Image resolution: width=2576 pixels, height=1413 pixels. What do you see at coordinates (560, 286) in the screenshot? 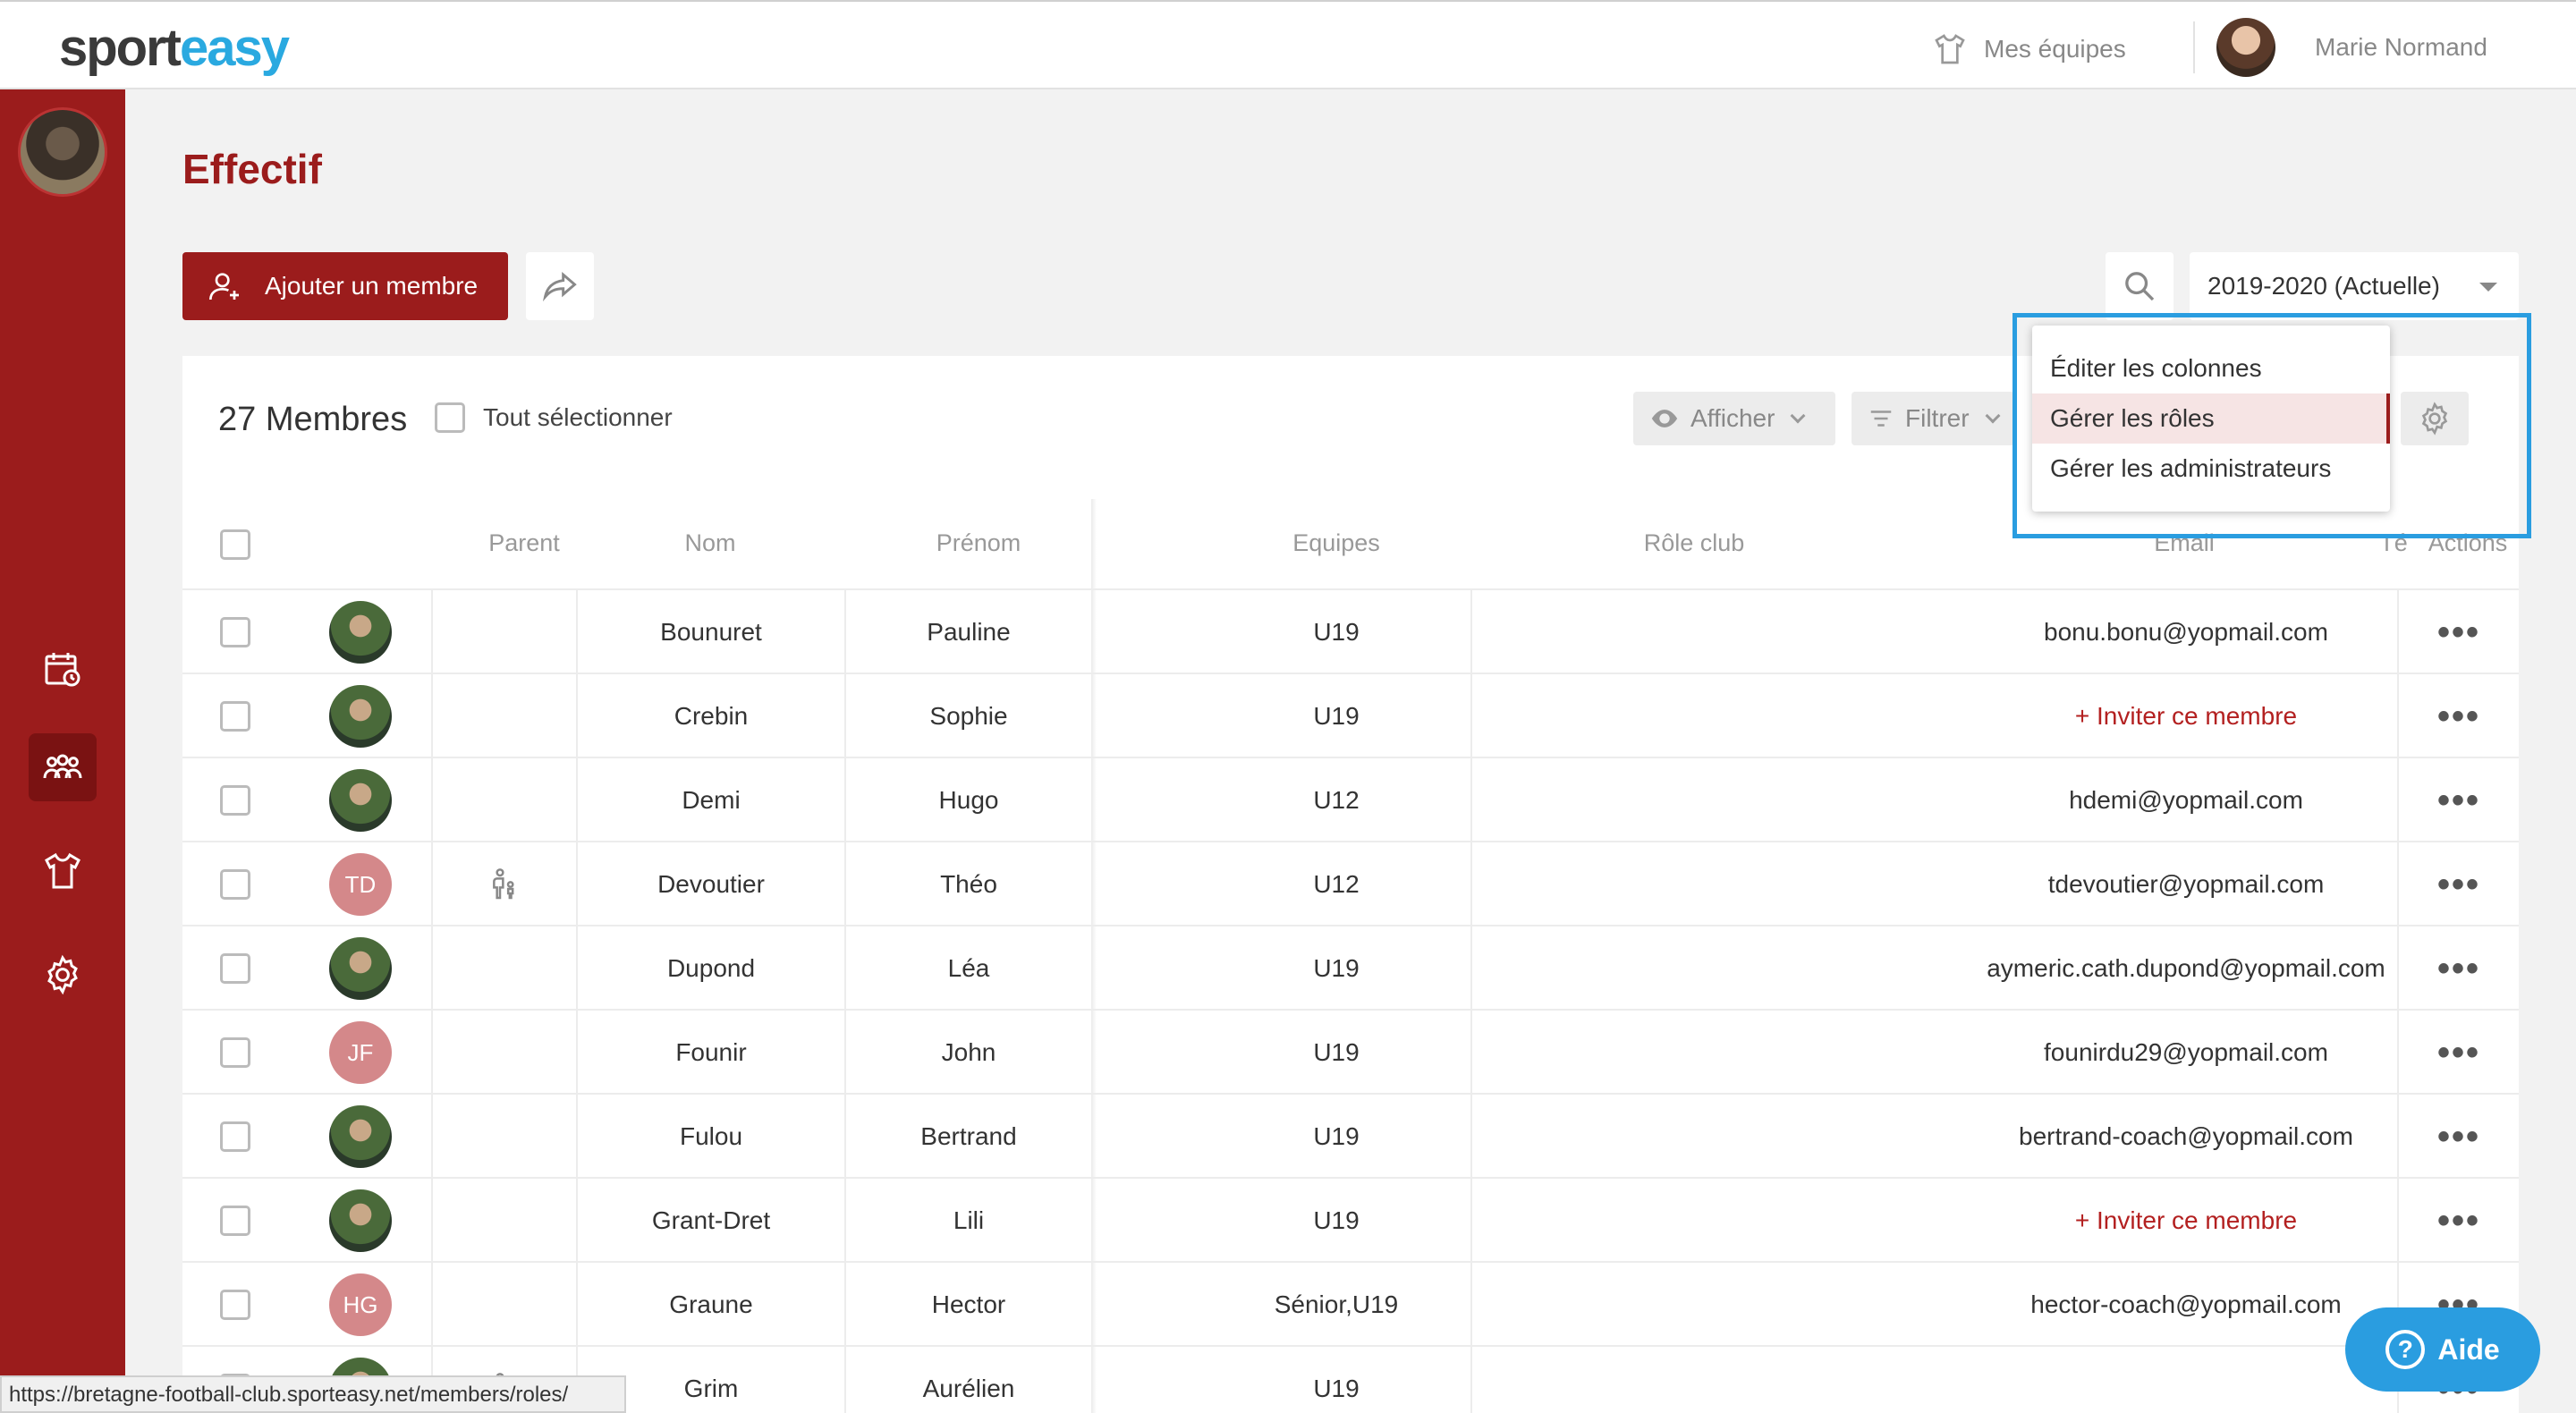
I see `share-button` at bounding box center [560, 286].